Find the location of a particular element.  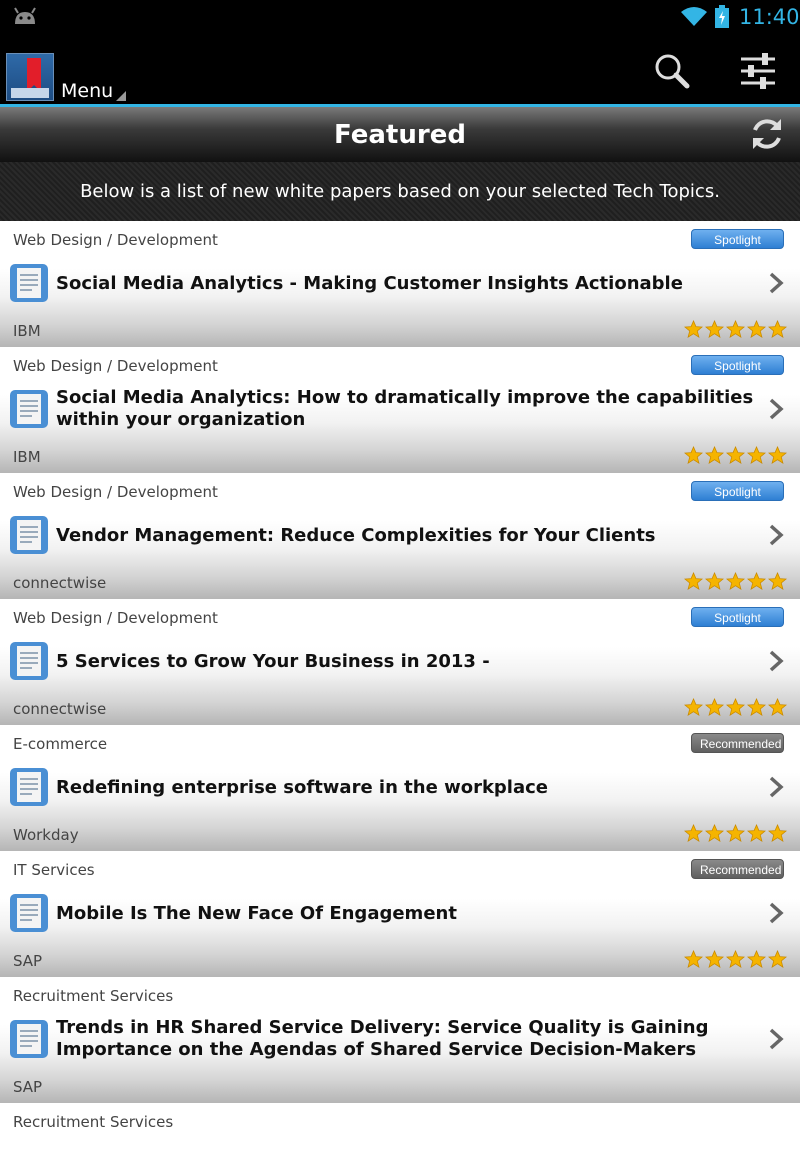

item-title: Mobile Is The New Face Of Engagement is located at coordinates (406, 914).